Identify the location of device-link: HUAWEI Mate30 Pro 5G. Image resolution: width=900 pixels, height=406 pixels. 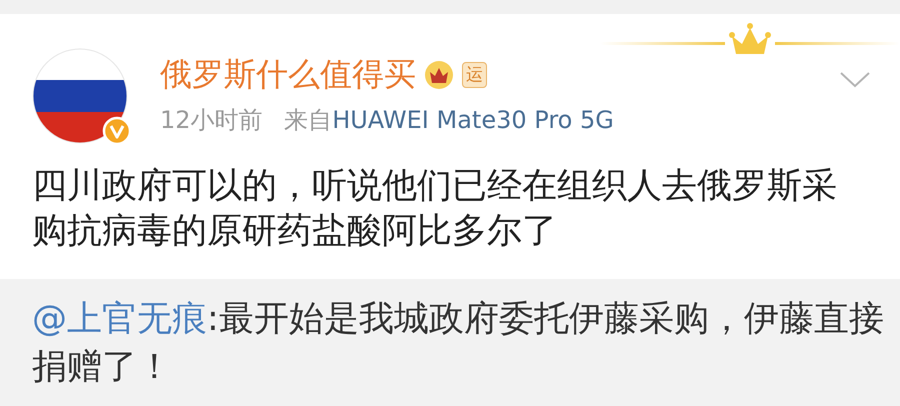
(473, 120).